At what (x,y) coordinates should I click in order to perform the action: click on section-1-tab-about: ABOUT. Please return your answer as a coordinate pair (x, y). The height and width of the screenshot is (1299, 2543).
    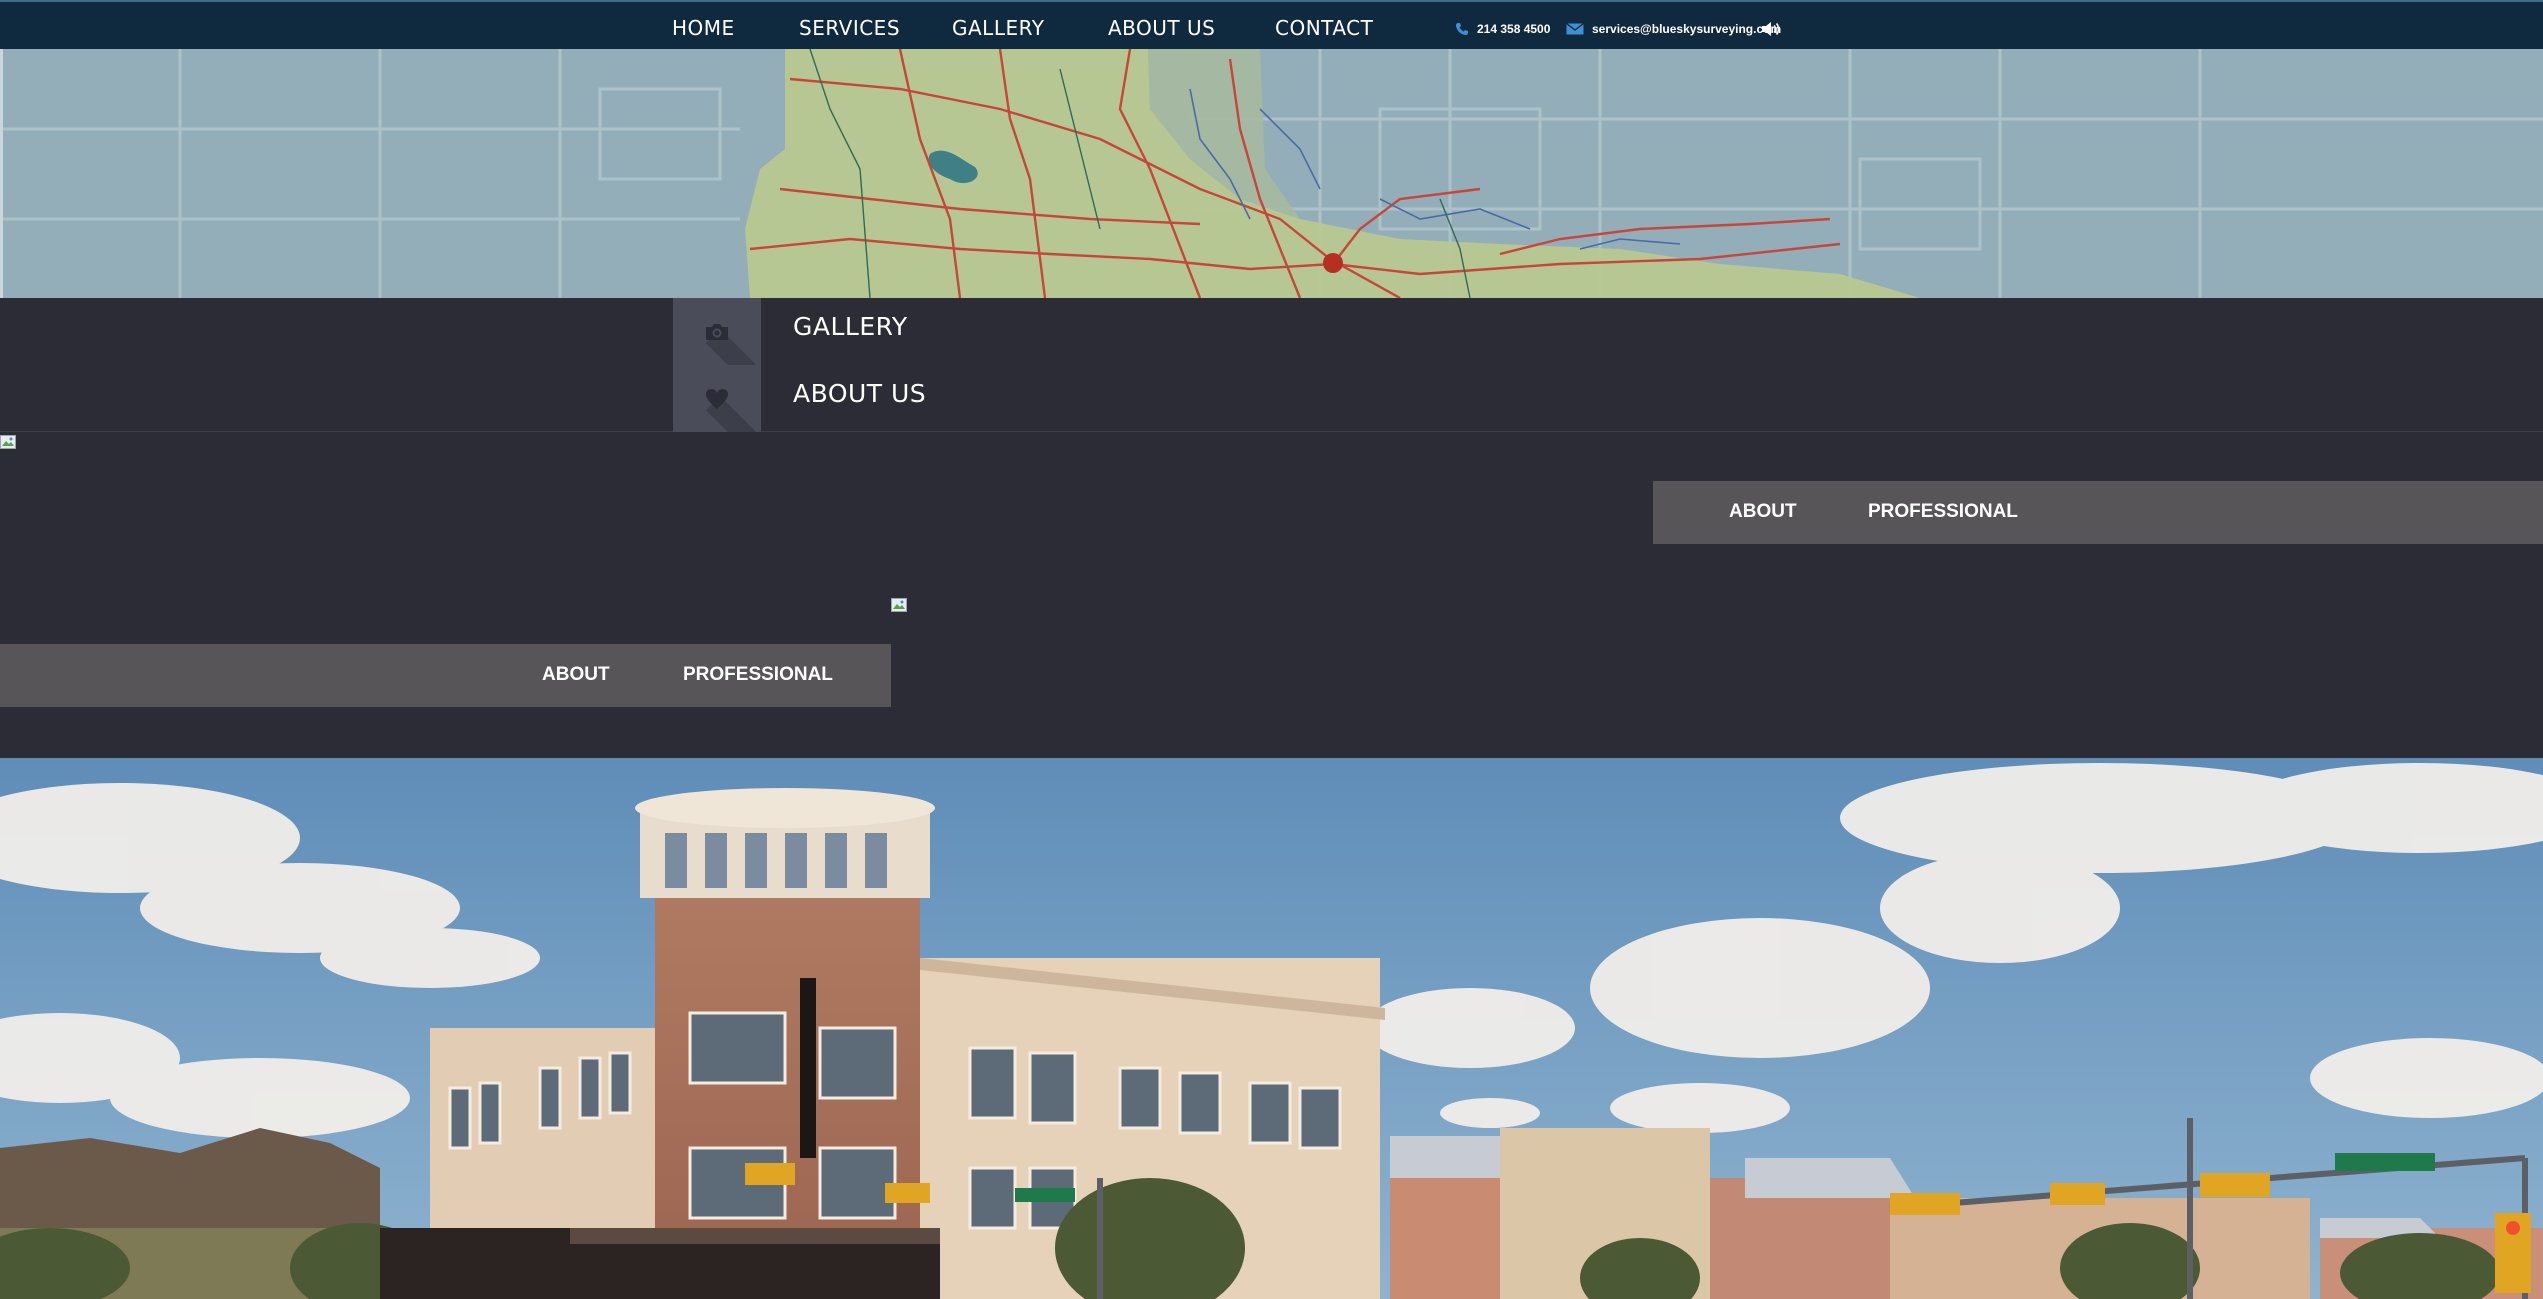
    Looking at the image, I should click on (1763, 512).